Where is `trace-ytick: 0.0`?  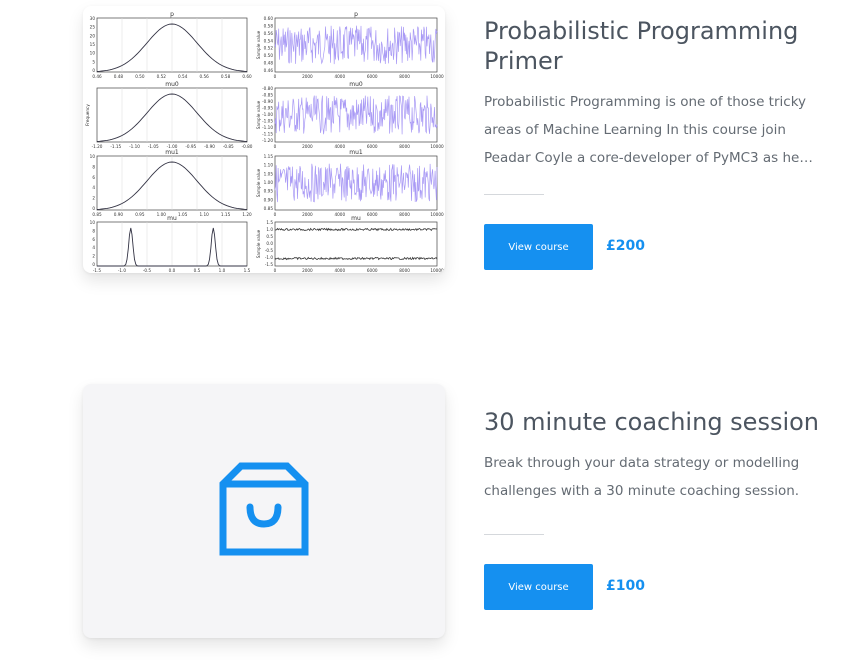
trace-ytick: 0.0 is located at coordinates (269, 243).